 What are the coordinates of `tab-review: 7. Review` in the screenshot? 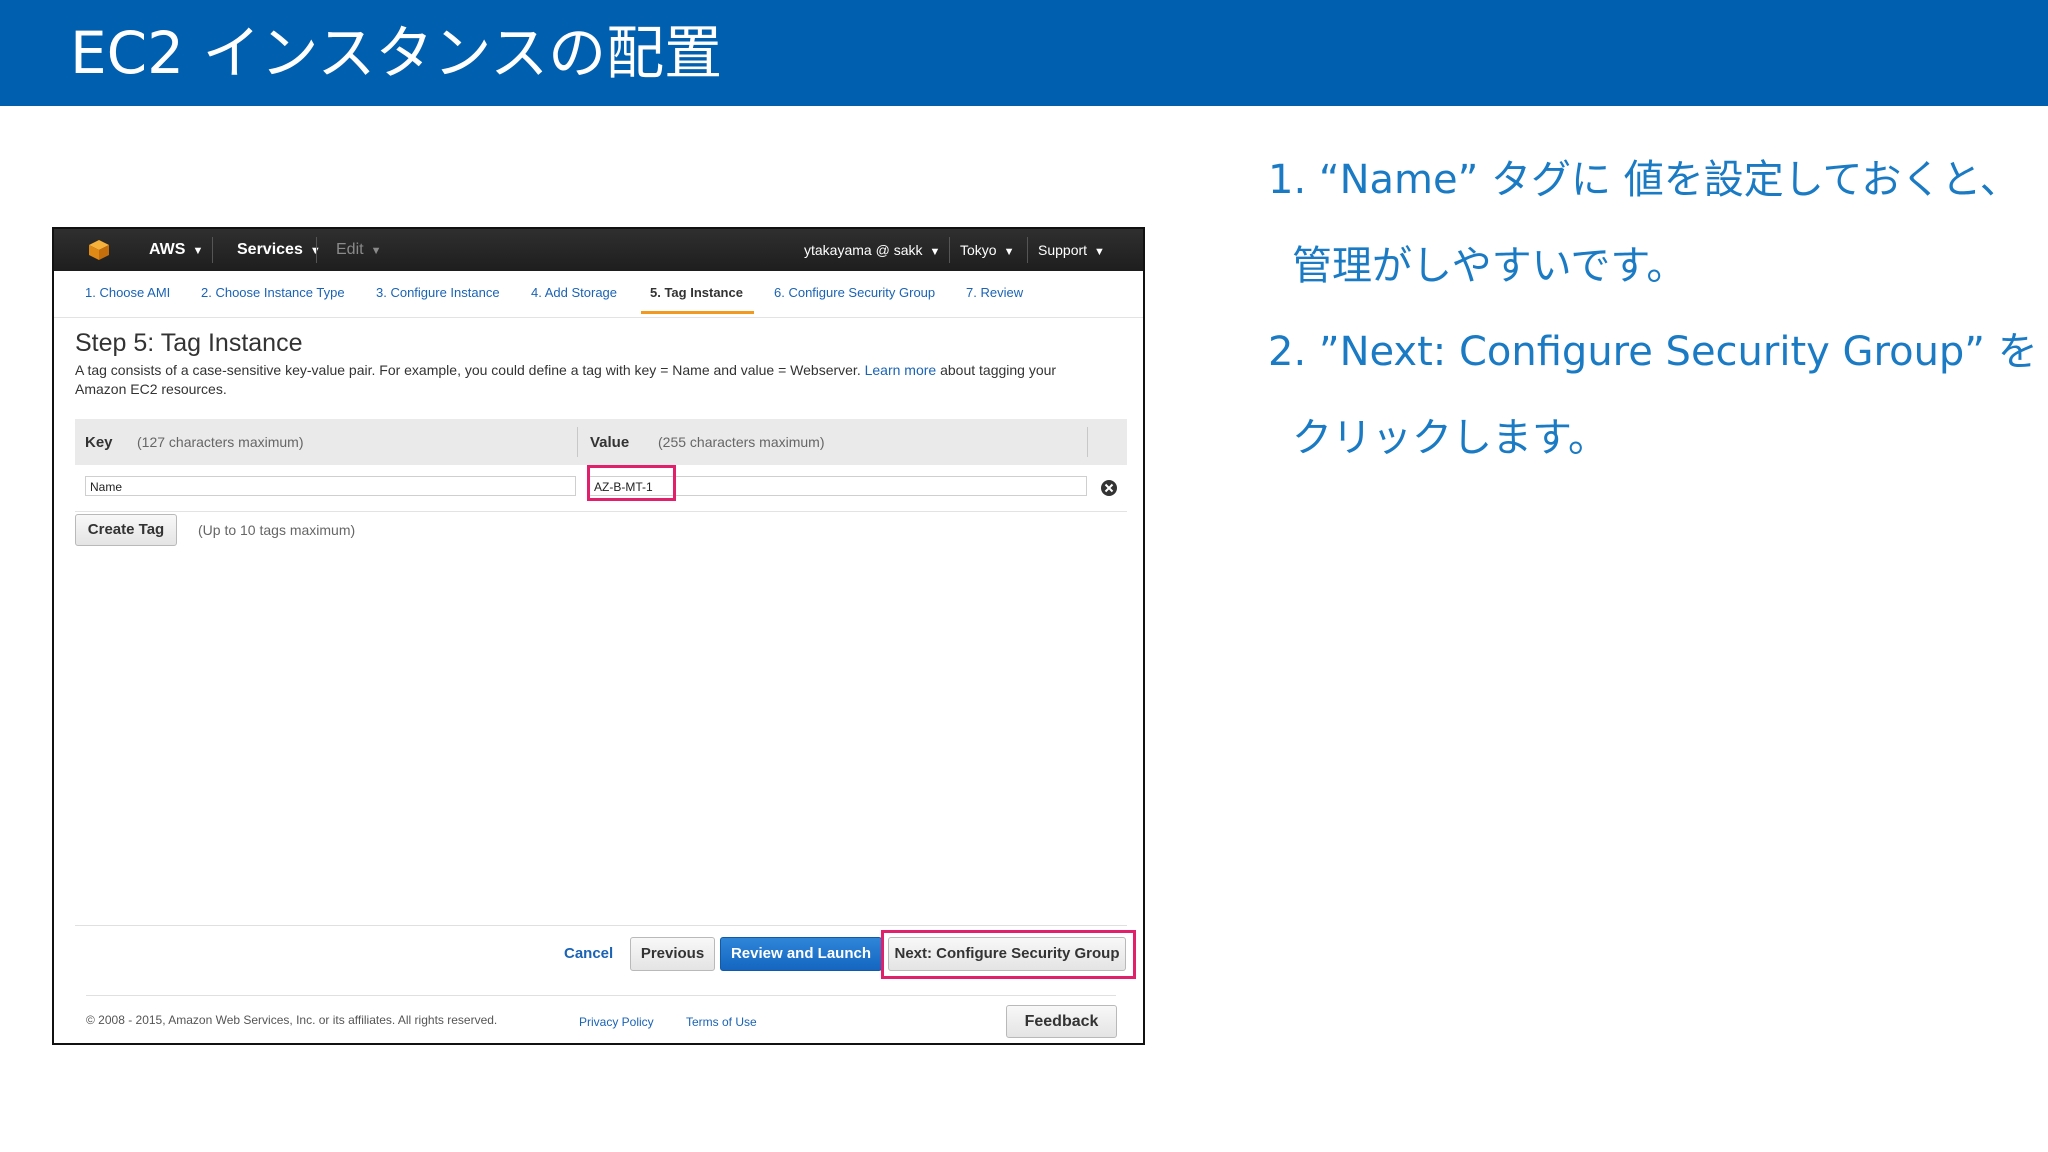 It's located at (994, 292).